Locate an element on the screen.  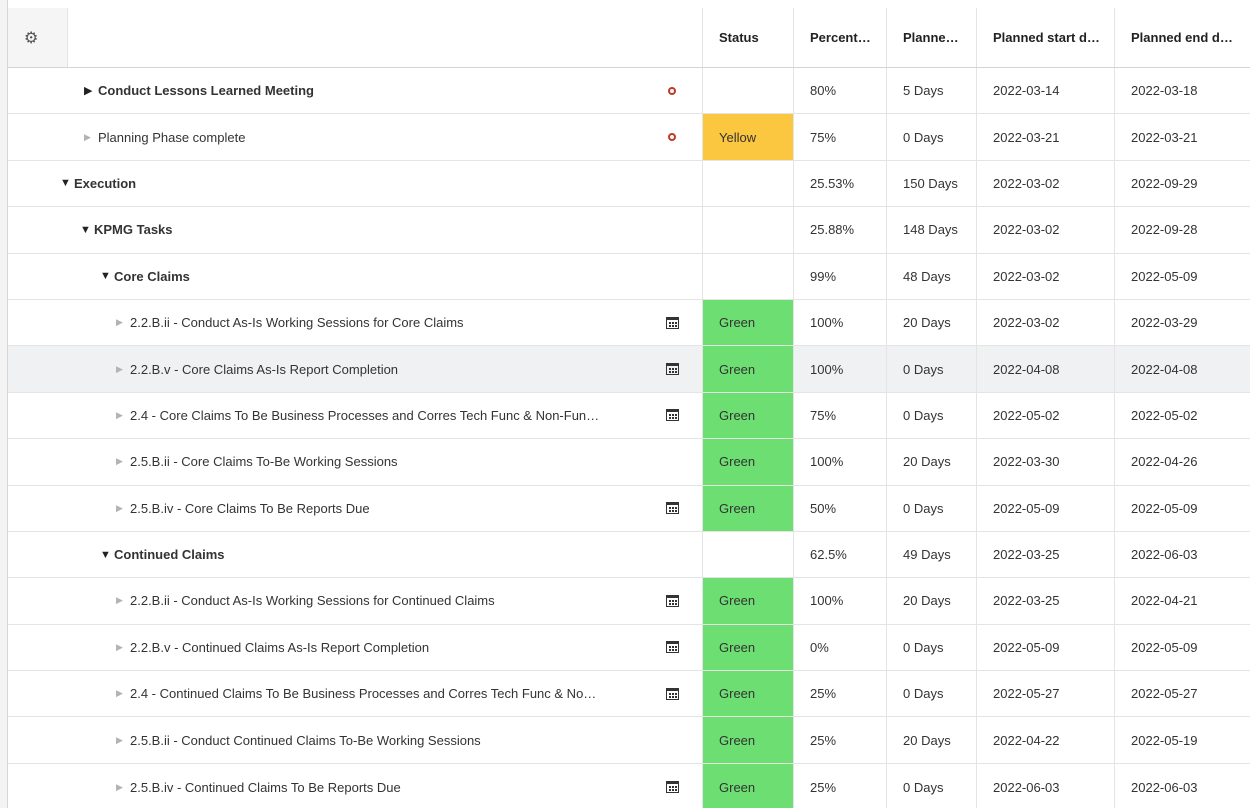
end-date-cell: 2022-04-21 is located at coordinates (1182, 601).